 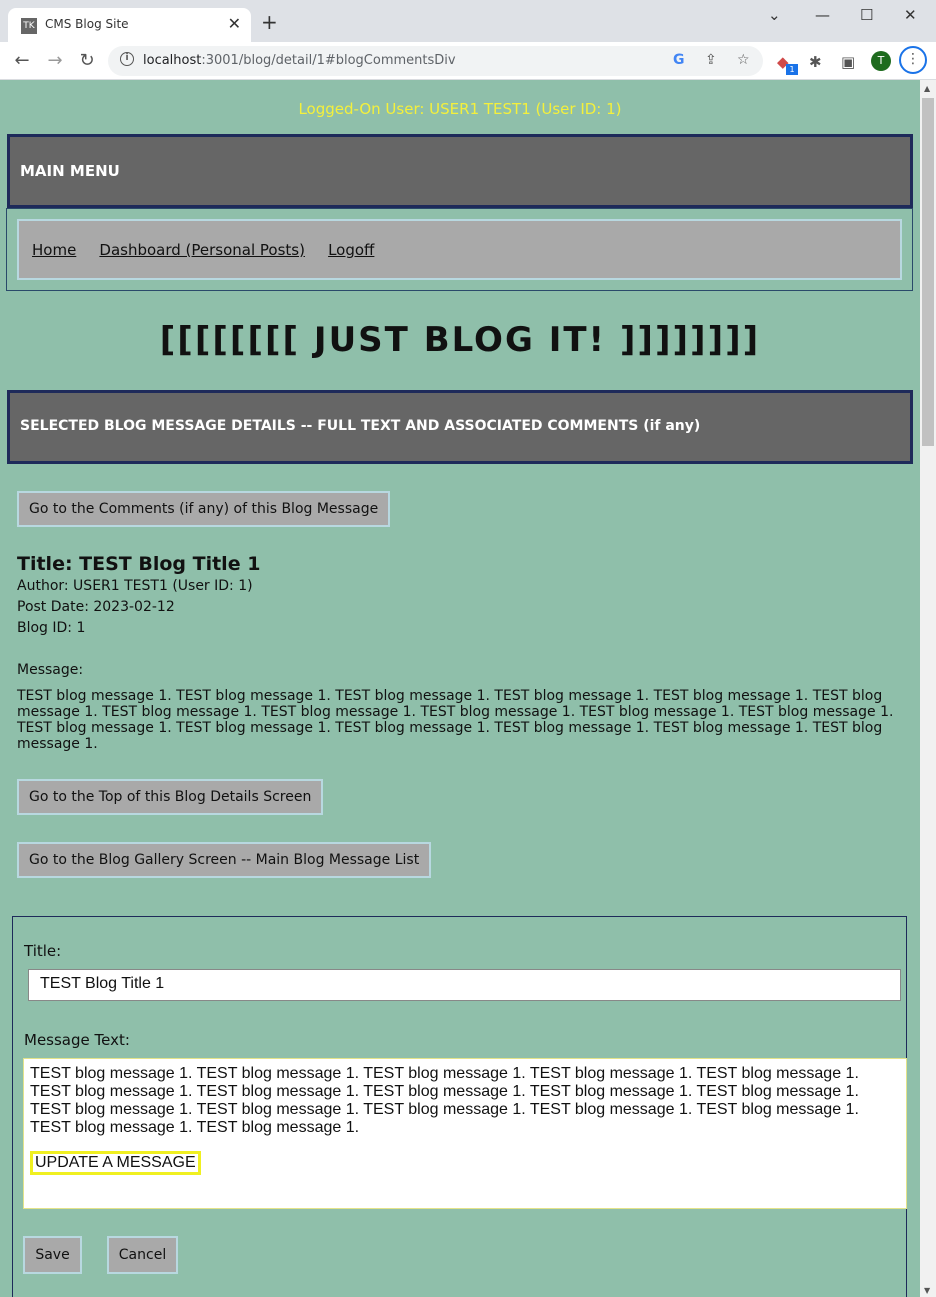 What do you see at coordinates (96, 607) in the screenshot?
I see `blog-post-date: Post Date: 2023-02-12` at bounding box center [96, 607].